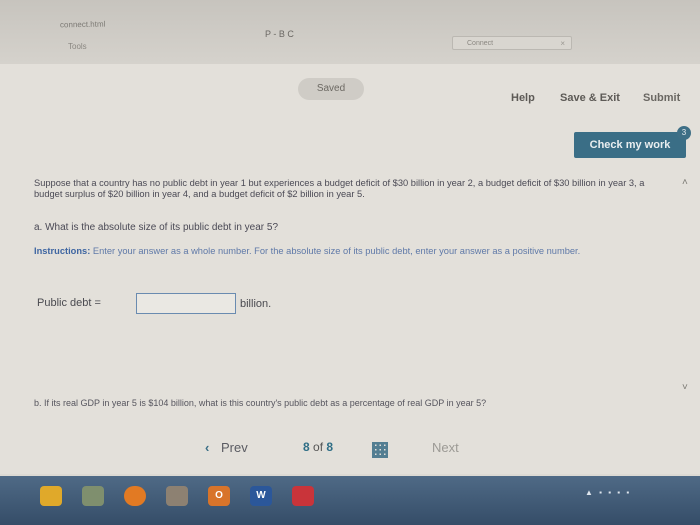 This screenshot has height=525, width=700. I want to click on taskbar: O W ▲ ▪ ▪ ▪ ▪, so click(350, 500).